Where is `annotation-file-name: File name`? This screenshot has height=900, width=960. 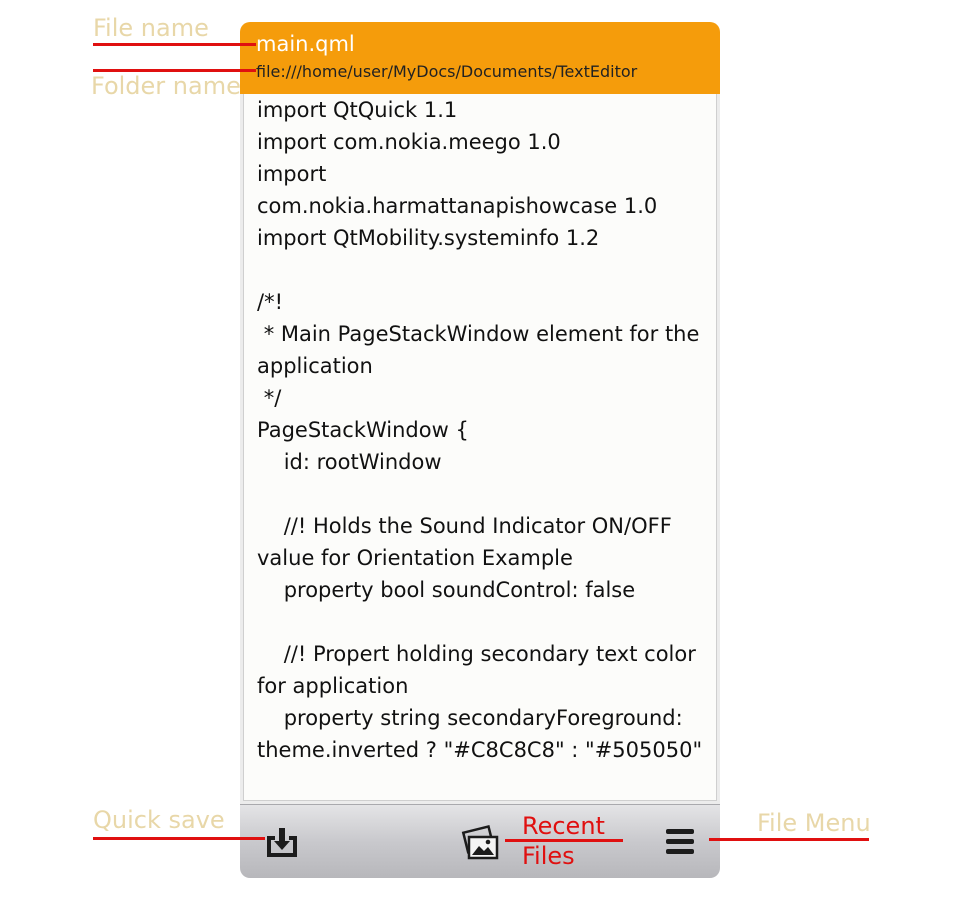
annotation-file-name: File name is located at coordinates (151, 28).